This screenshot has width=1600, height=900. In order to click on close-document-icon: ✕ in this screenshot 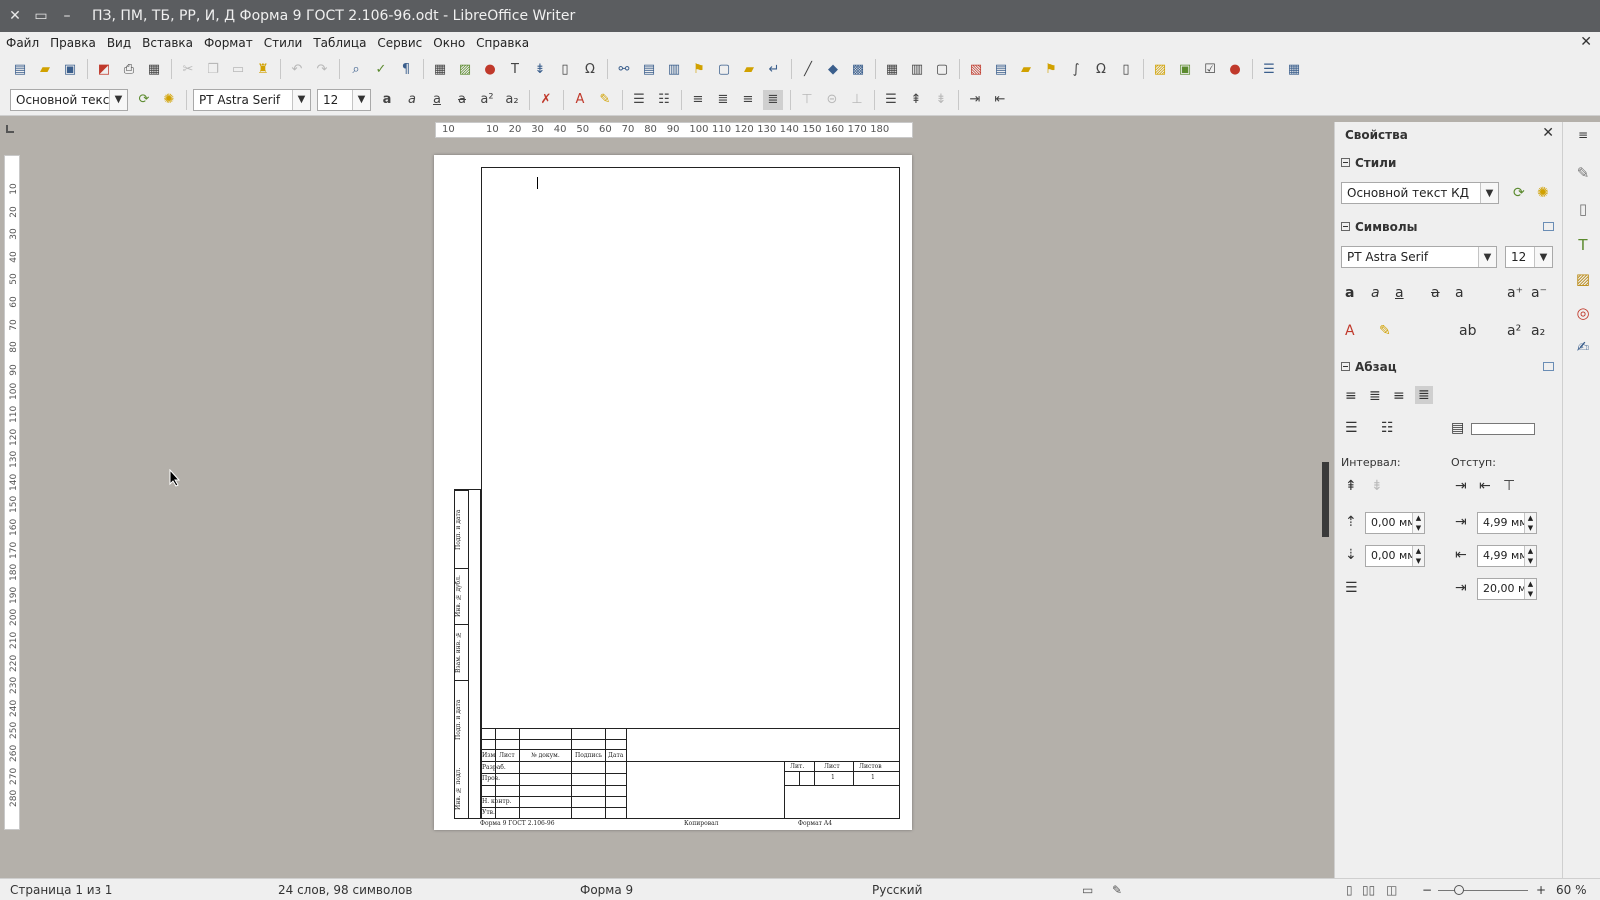, I will do `click(1586, 42)`.